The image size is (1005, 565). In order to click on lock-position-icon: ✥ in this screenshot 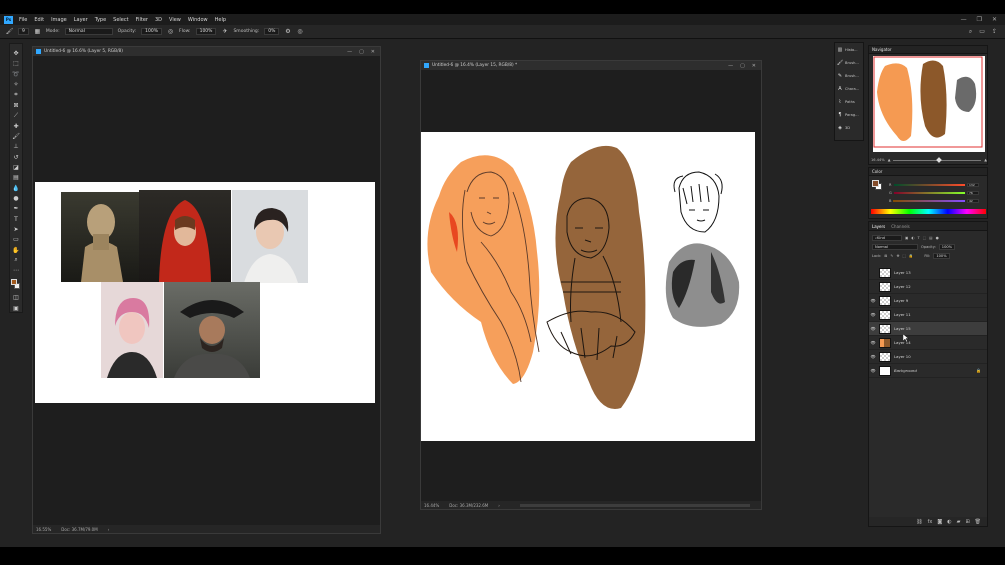, I will do `click(897, 256)`.